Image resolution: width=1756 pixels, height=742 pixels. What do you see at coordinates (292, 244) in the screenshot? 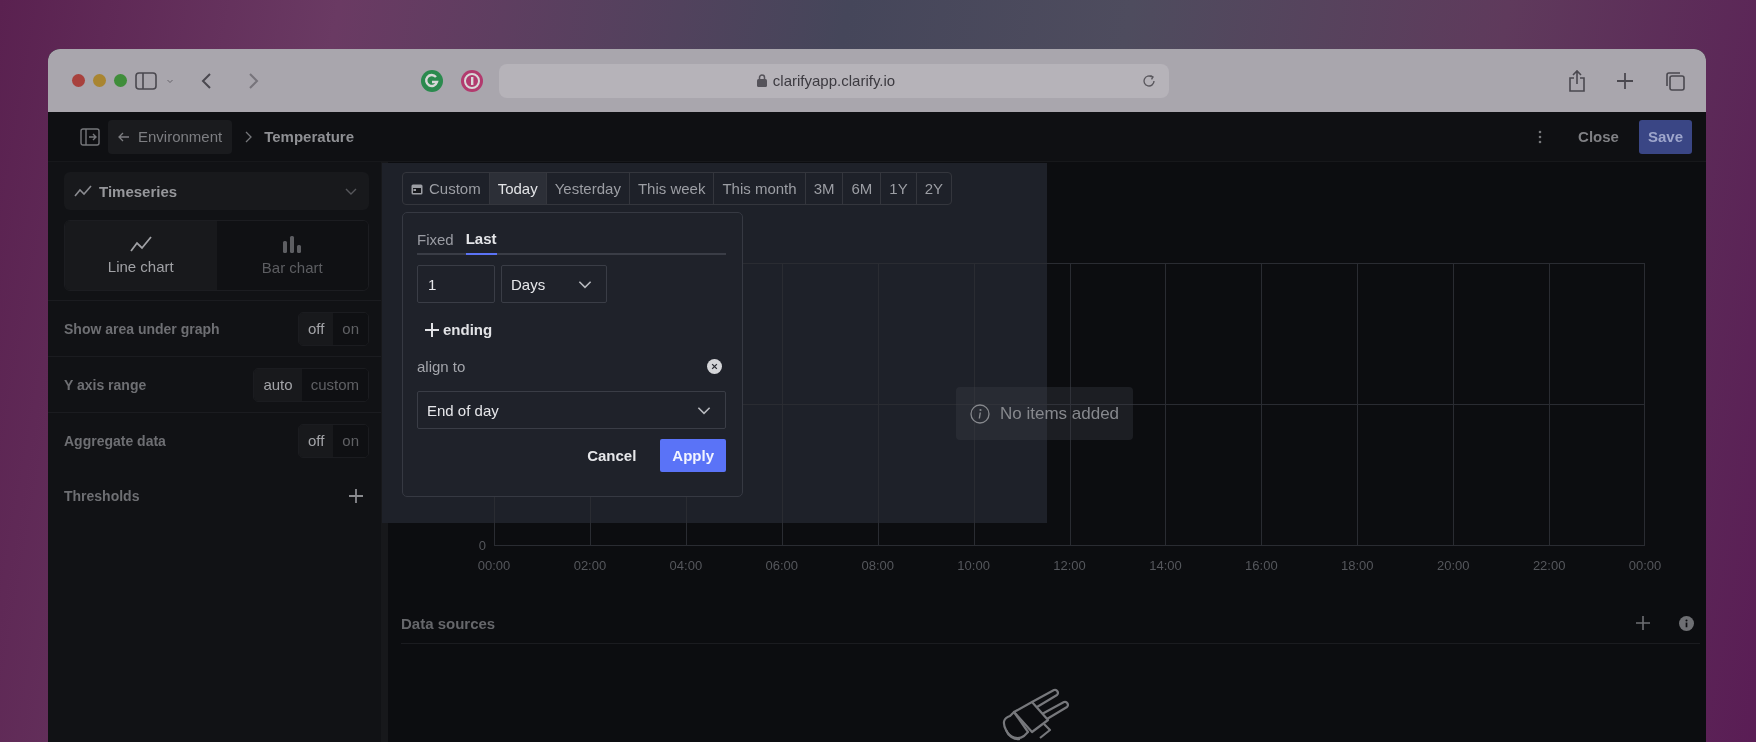
I see `bar-chart-icon` at bounding box center [292, 244].